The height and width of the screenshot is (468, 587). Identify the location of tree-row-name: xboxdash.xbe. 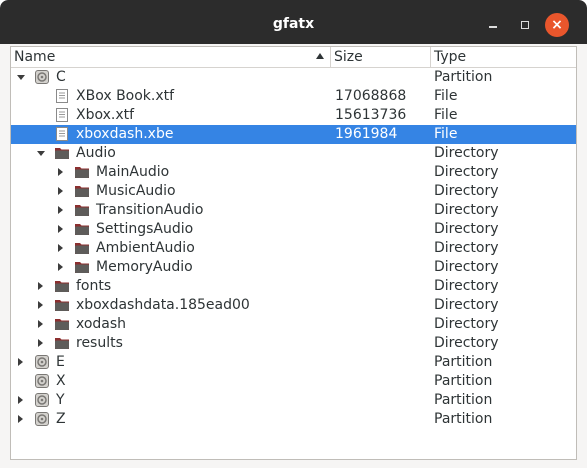
(125, 134).